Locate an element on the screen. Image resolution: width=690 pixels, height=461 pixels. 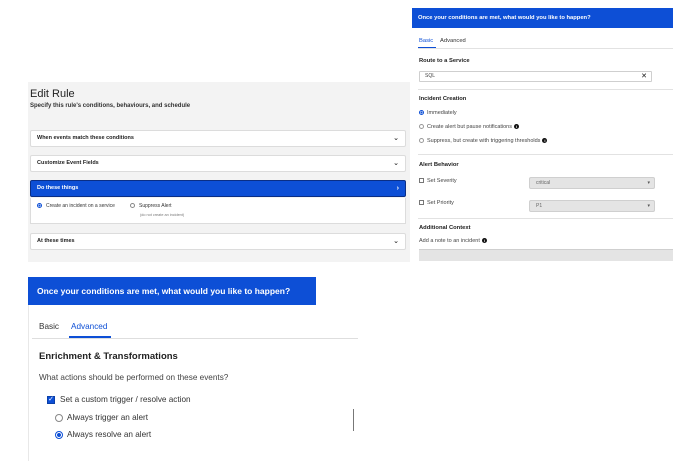
section-label: When events match these conditions is located at coordinates (85, 138).